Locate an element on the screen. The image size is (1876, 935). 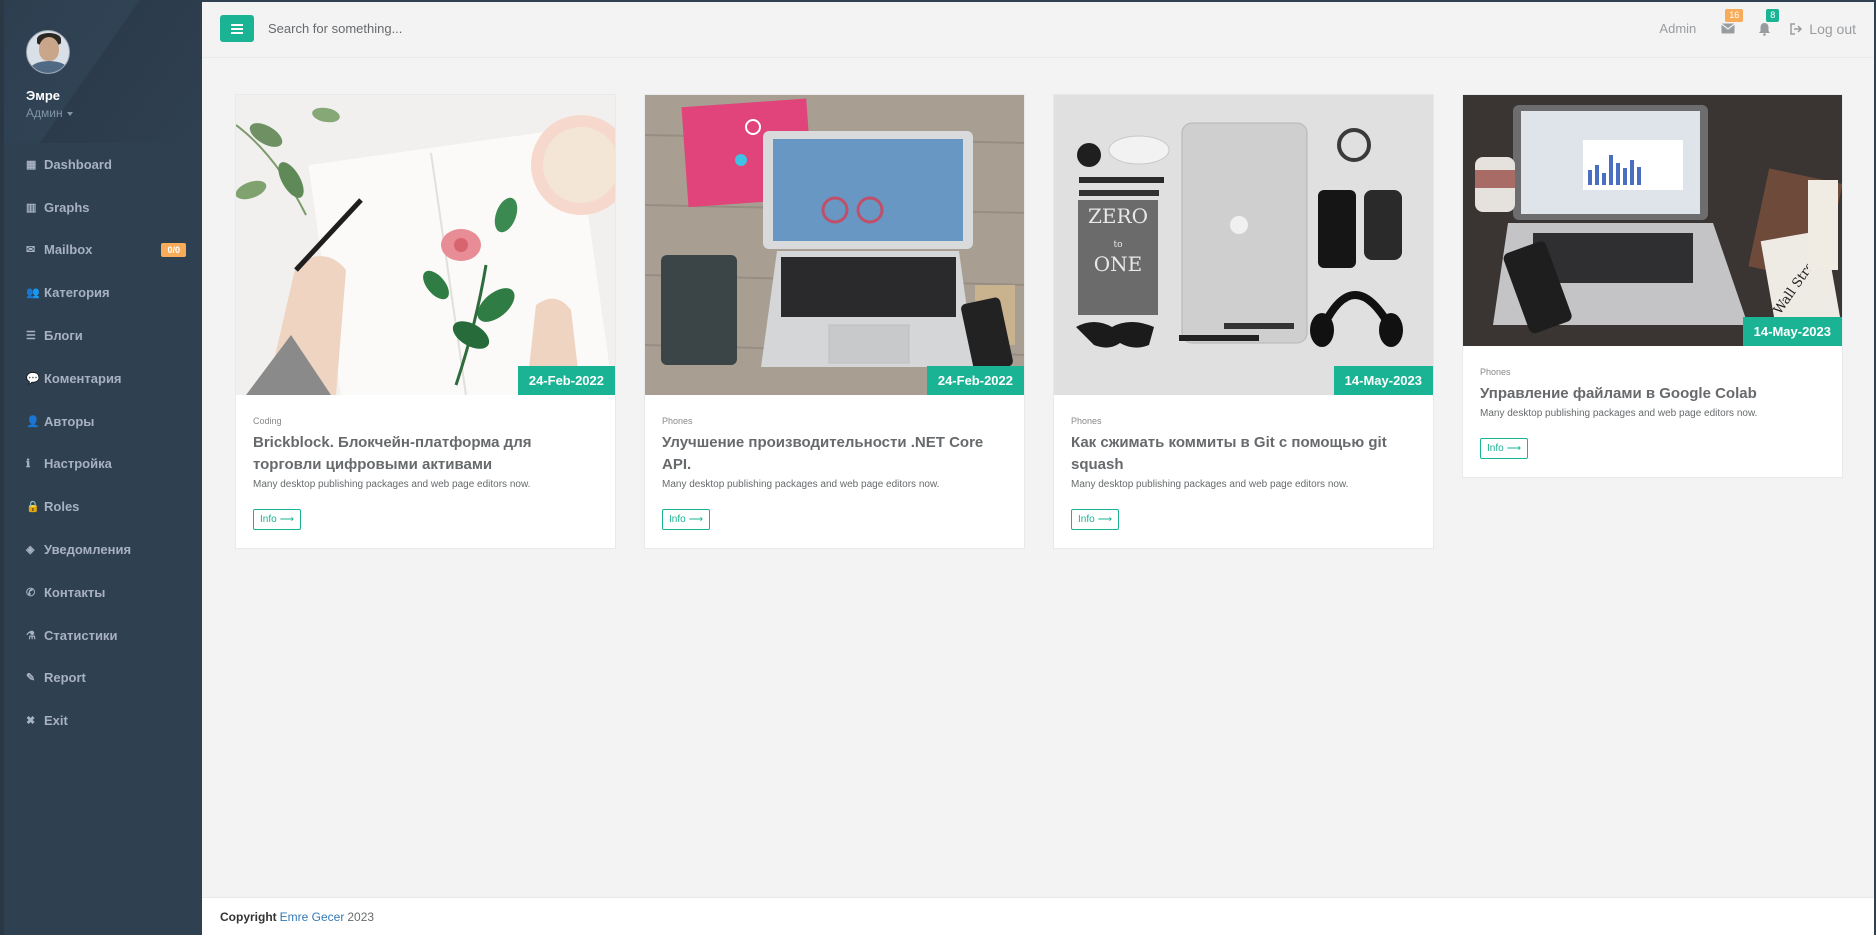
logout-label: Log out is located at coordinates (1832, 28).